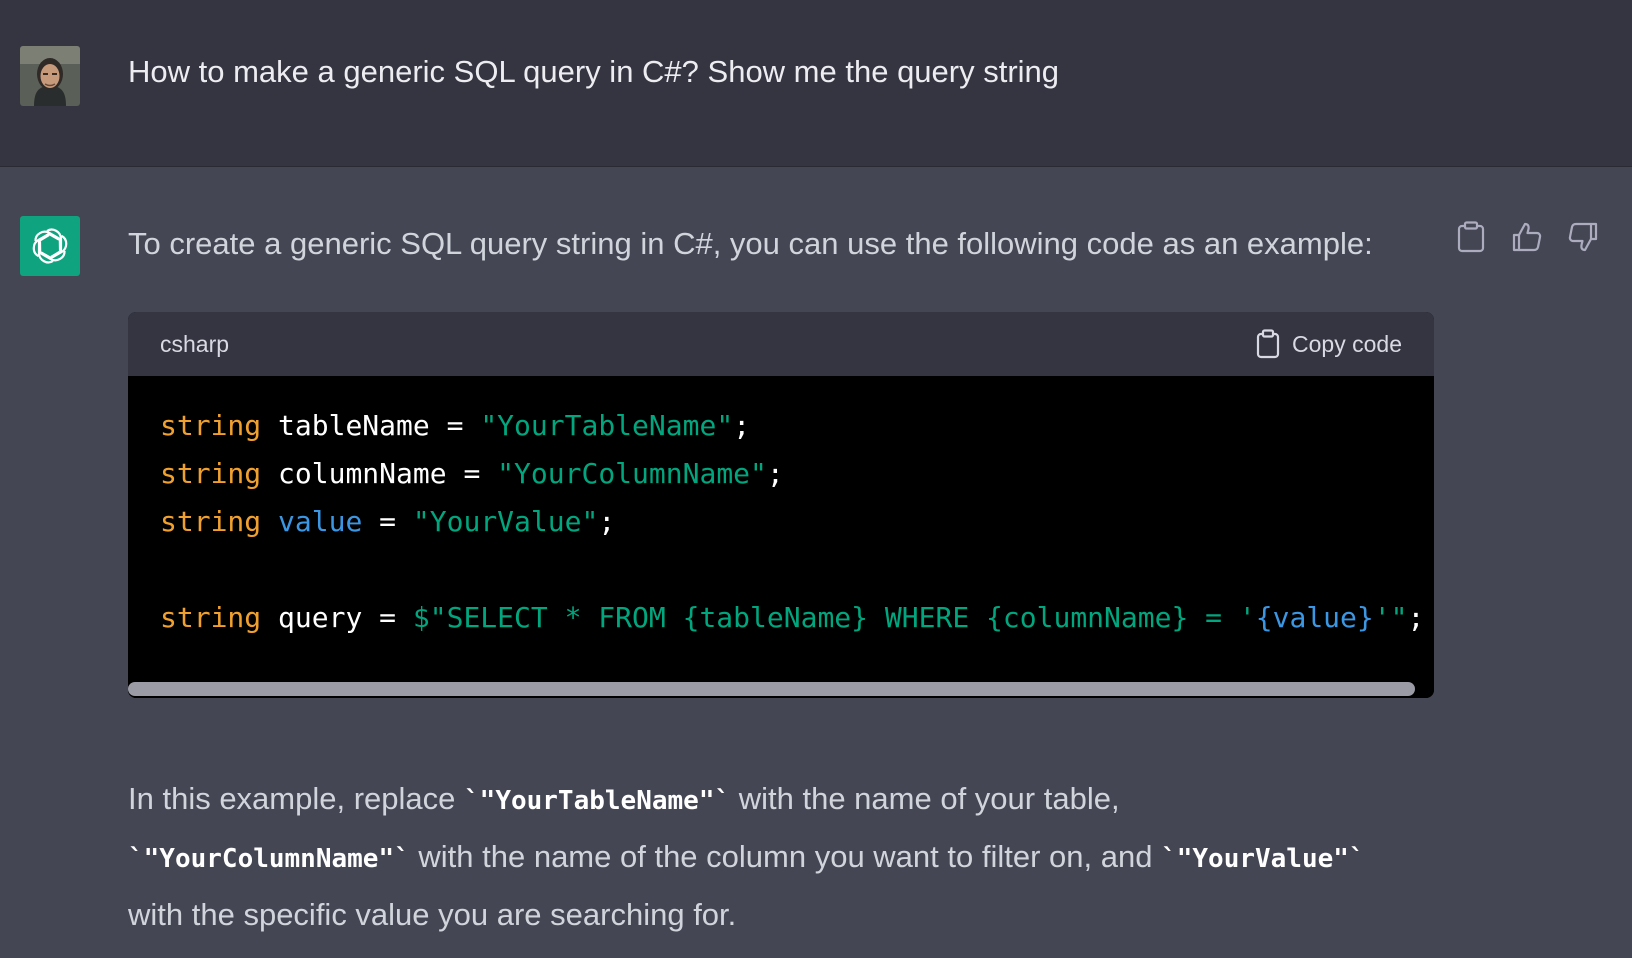 The width and height of the screenshot is (1632, 958). Describe the element at coordinates (925, 798) in the screenshot. I see `explanation-text: with the name of your table,` at that location.